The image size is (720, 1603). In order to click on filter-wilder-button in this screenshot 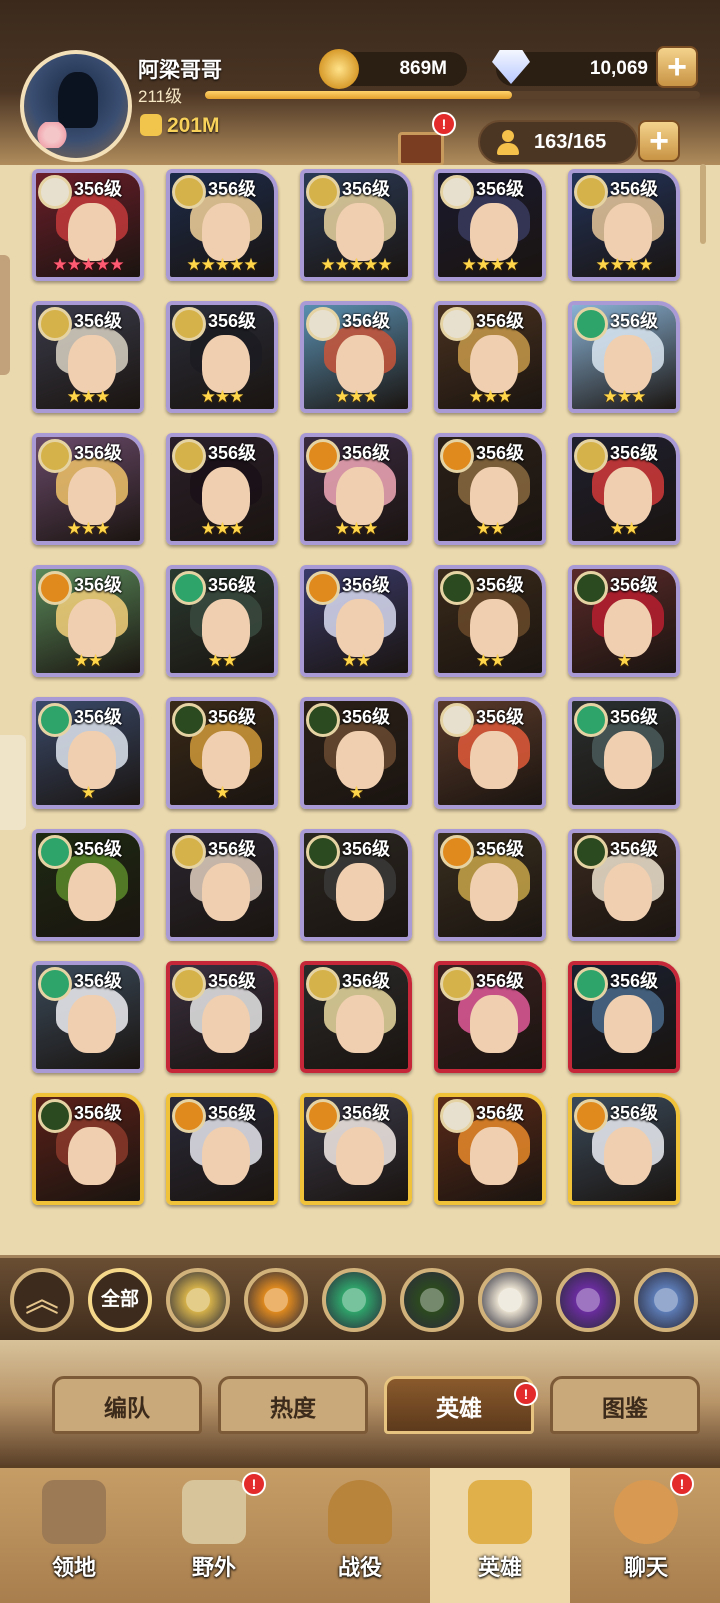, I will do `click(354, 1300)`.